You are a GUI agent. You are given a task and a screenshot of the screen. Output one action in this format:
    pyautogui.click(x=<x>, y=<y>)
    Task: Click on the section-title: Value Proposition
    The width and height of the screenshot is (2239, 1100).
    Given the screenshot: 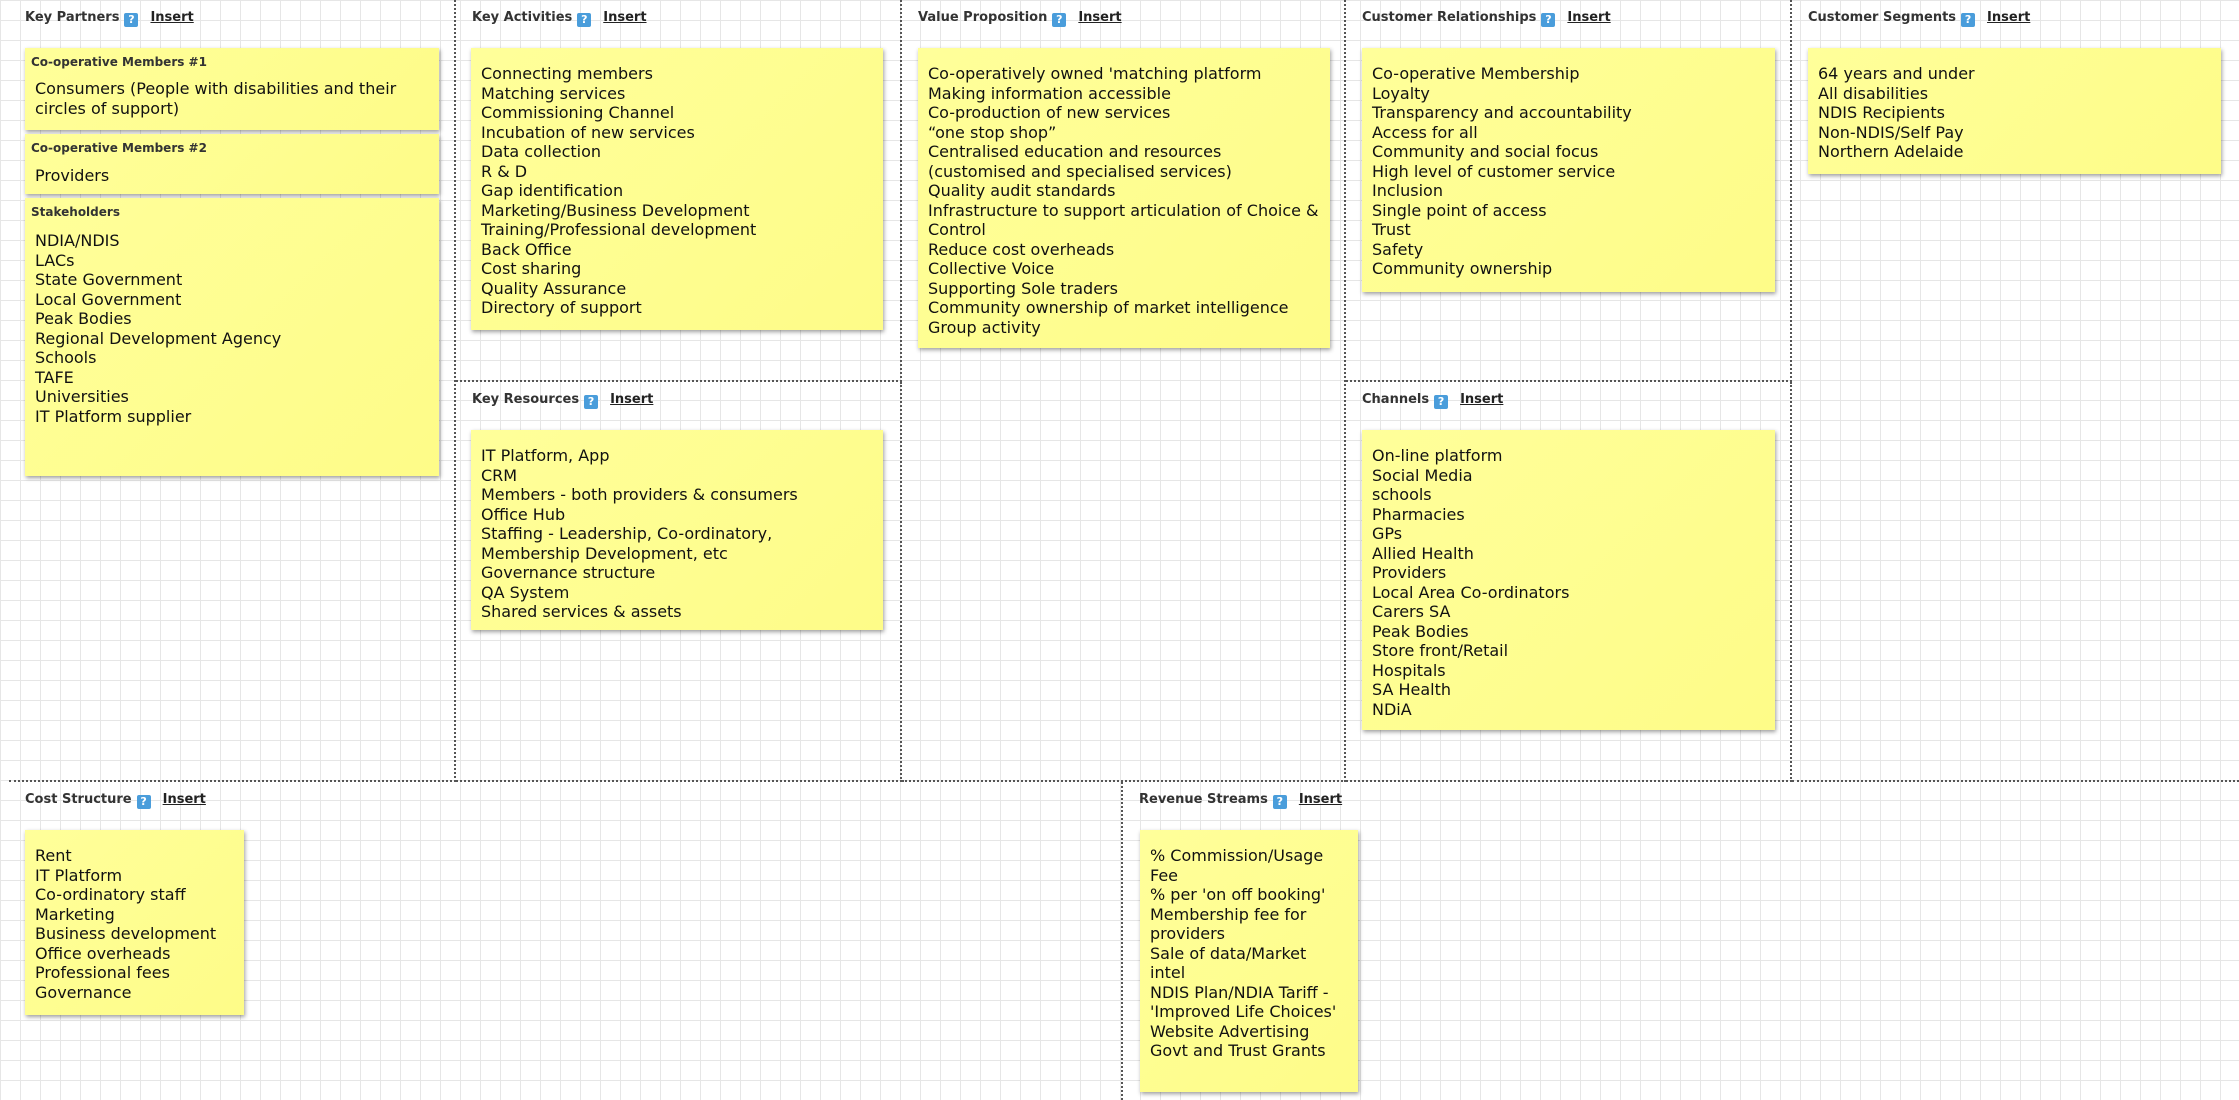 What is the action you would take?
    pyautogui.click(x=983, y=17)
    